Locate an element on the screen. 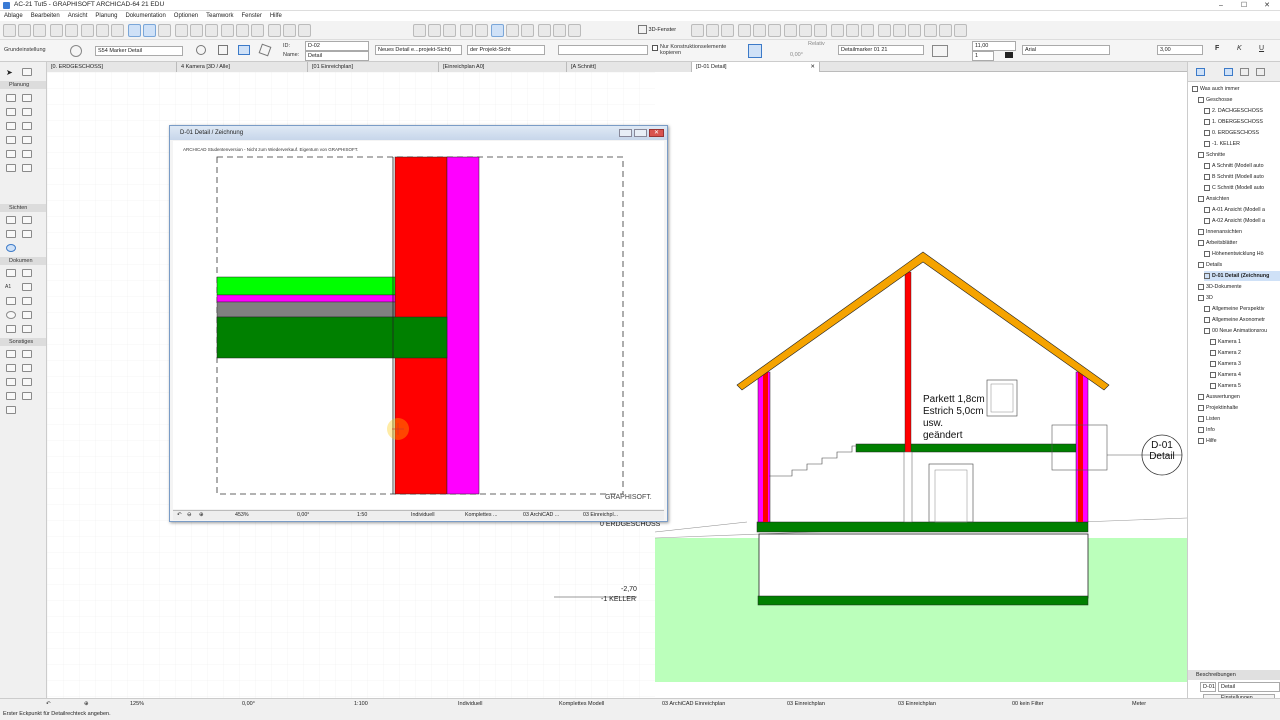 The width and height of the screenshot is (1280, 720). name-field: Detail is located at coordinates (337, 56).